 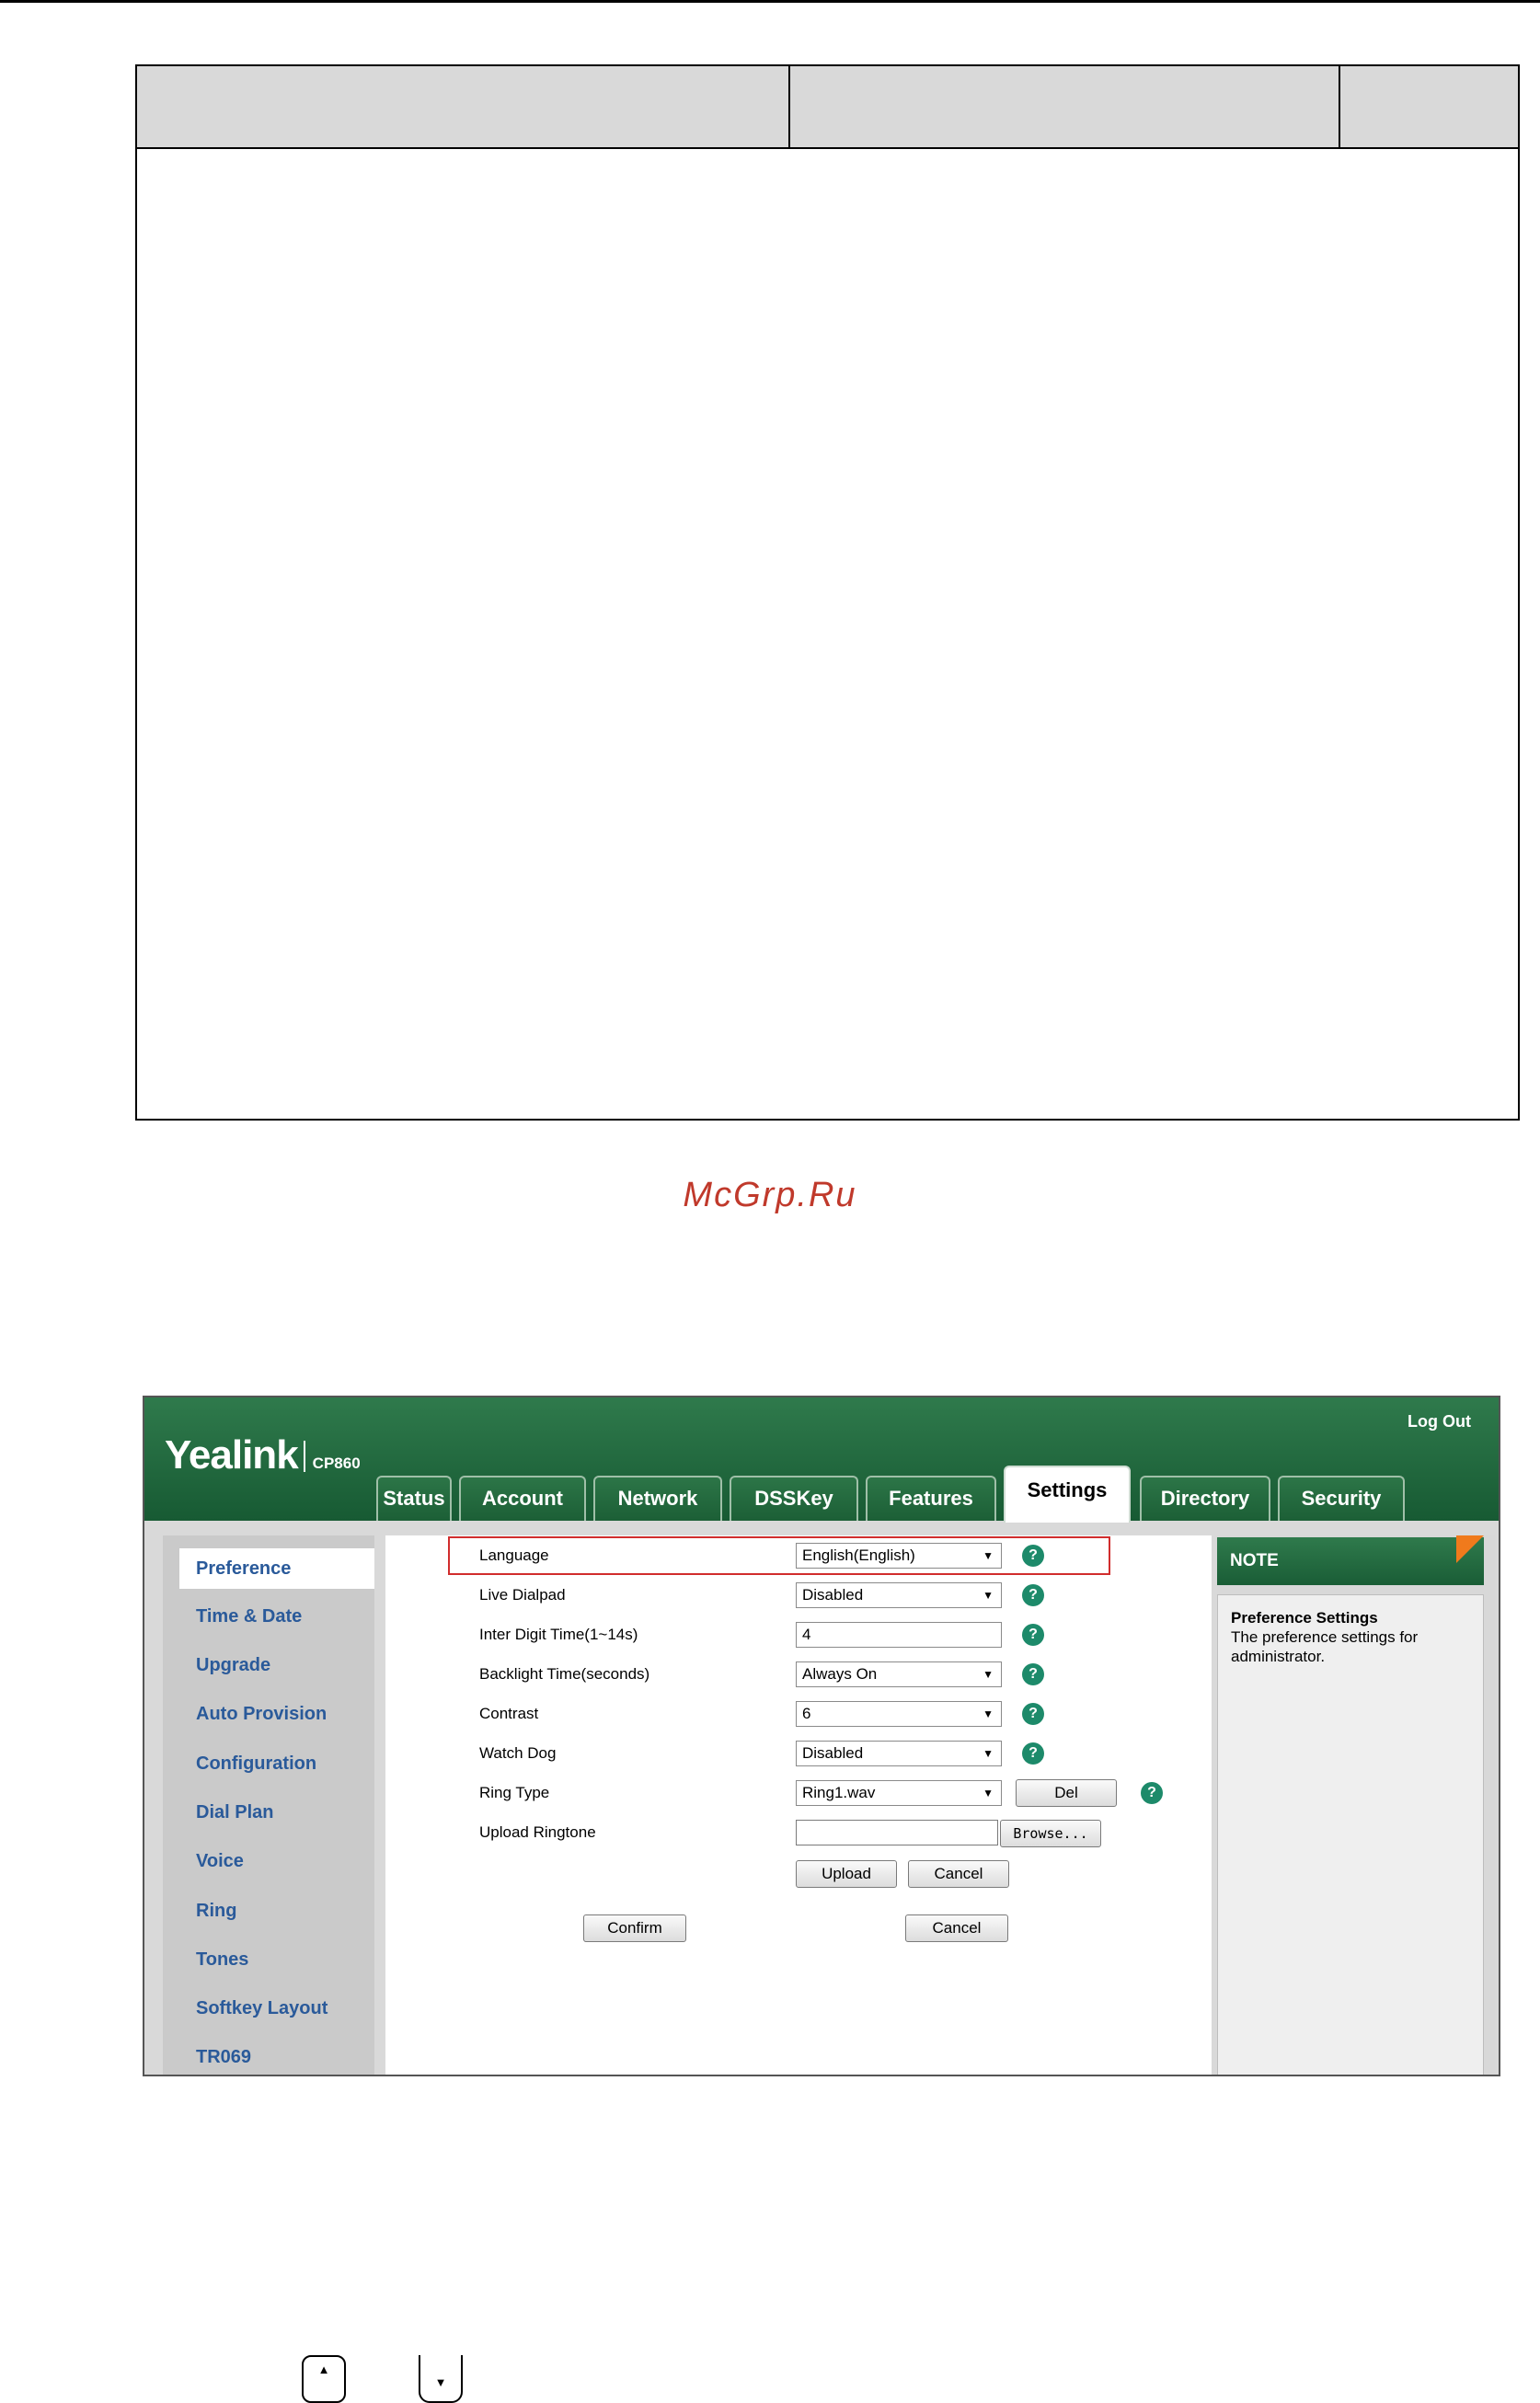 What do you see at coordinates (899, 1714) in the screenshot?
I see `contrast-select: 6 ▼` at bounding box center [899, 1714].